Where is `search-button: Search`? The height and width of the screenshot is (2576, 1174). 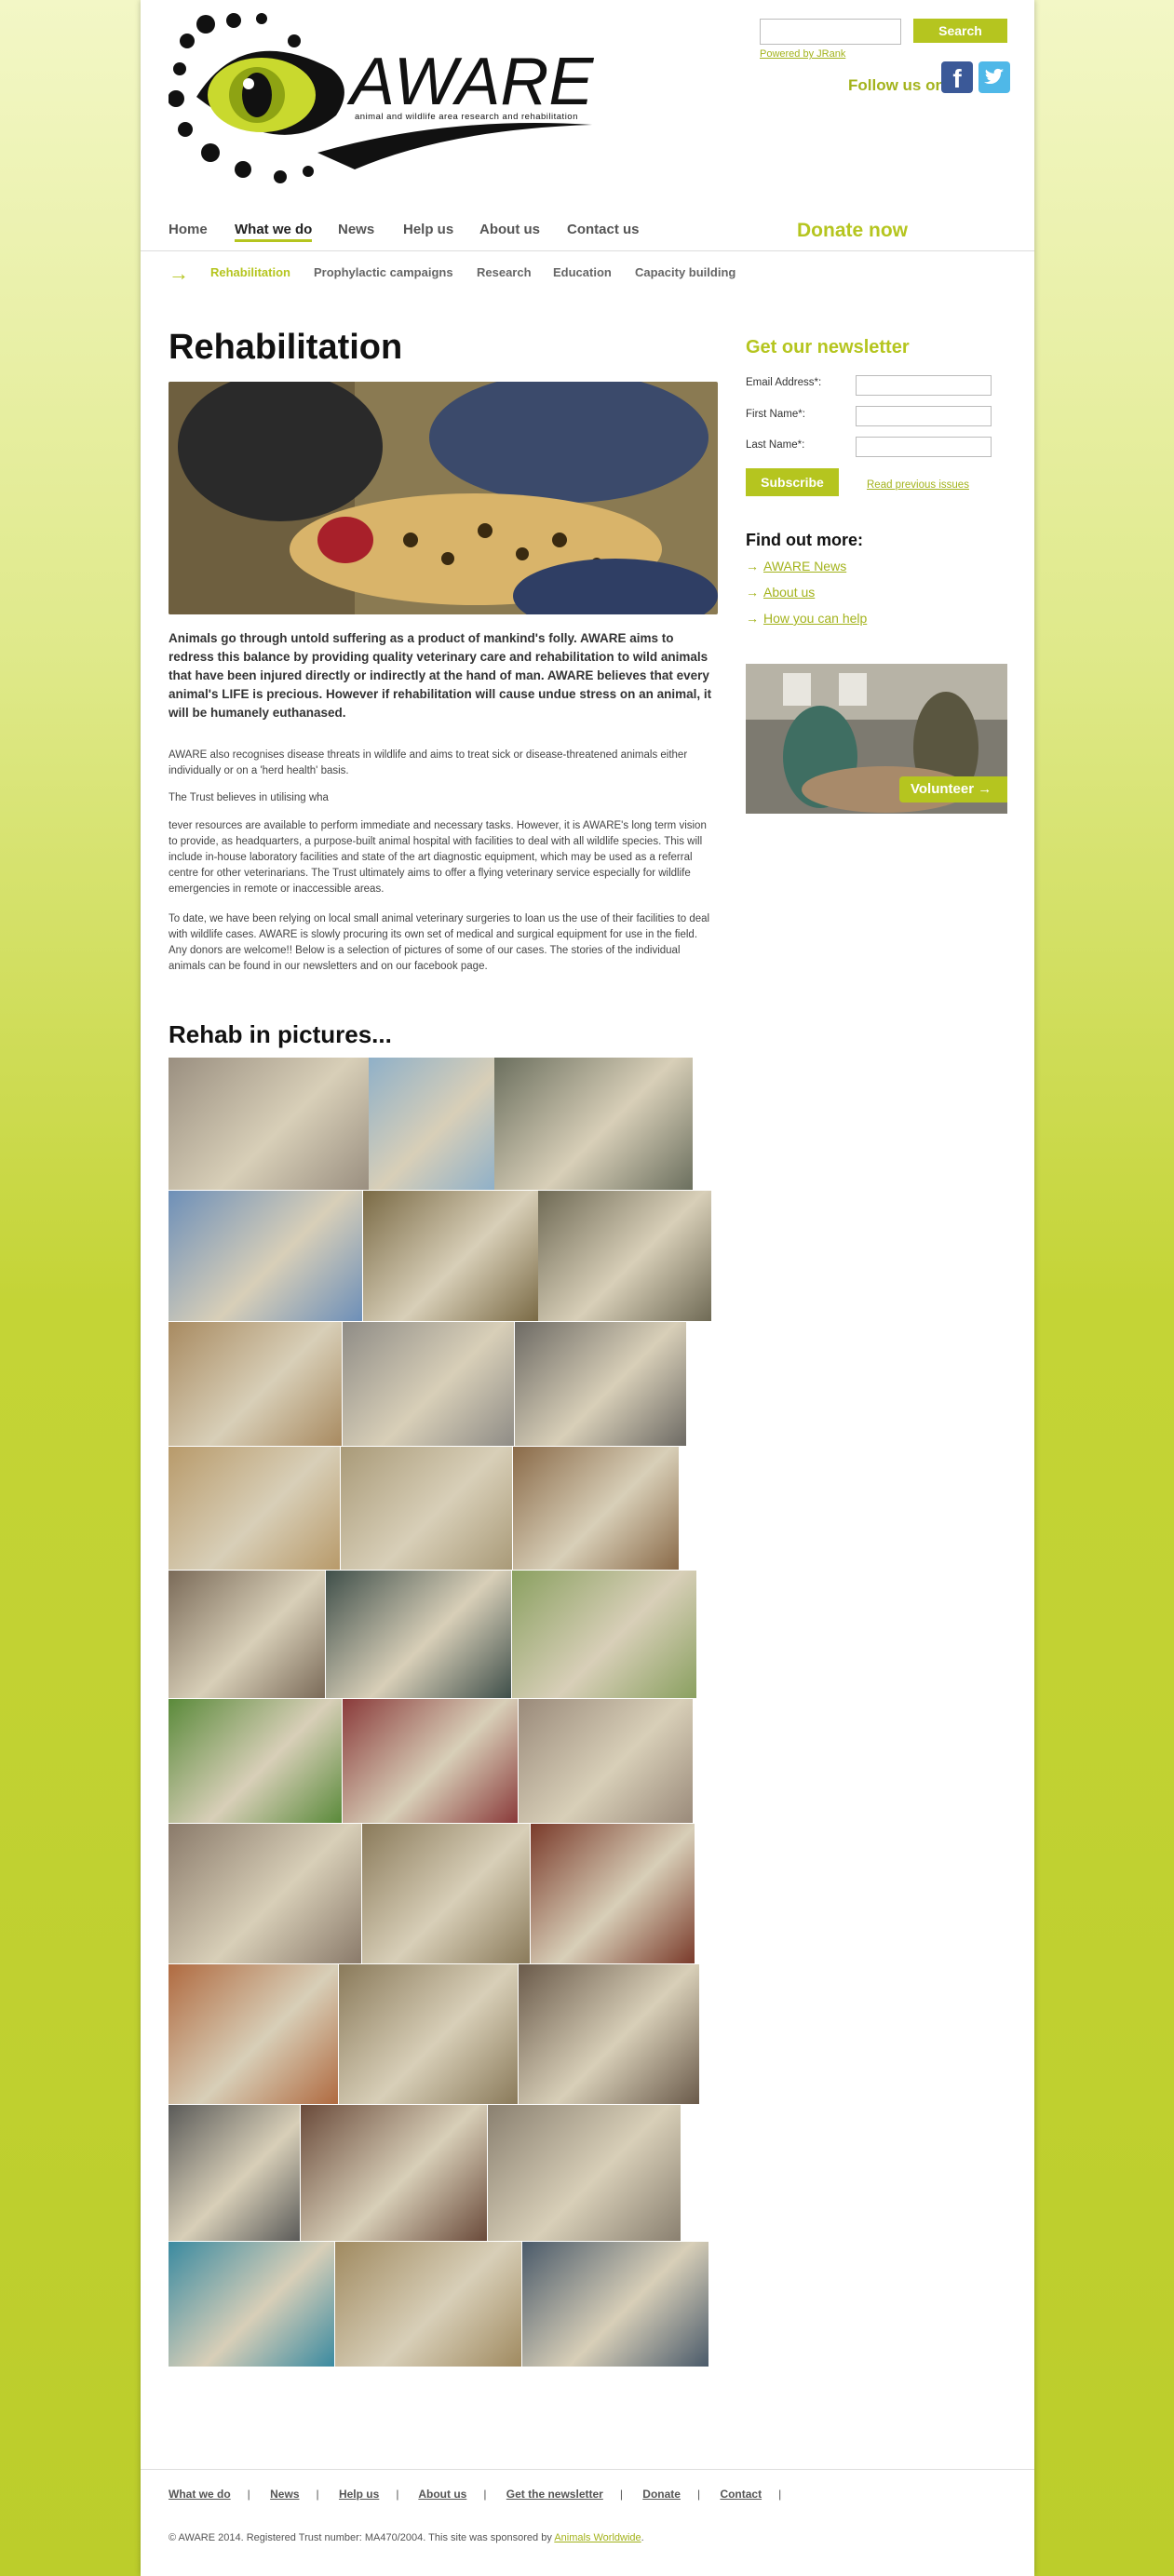
search-button: Search is located at coordinates (960, 31).